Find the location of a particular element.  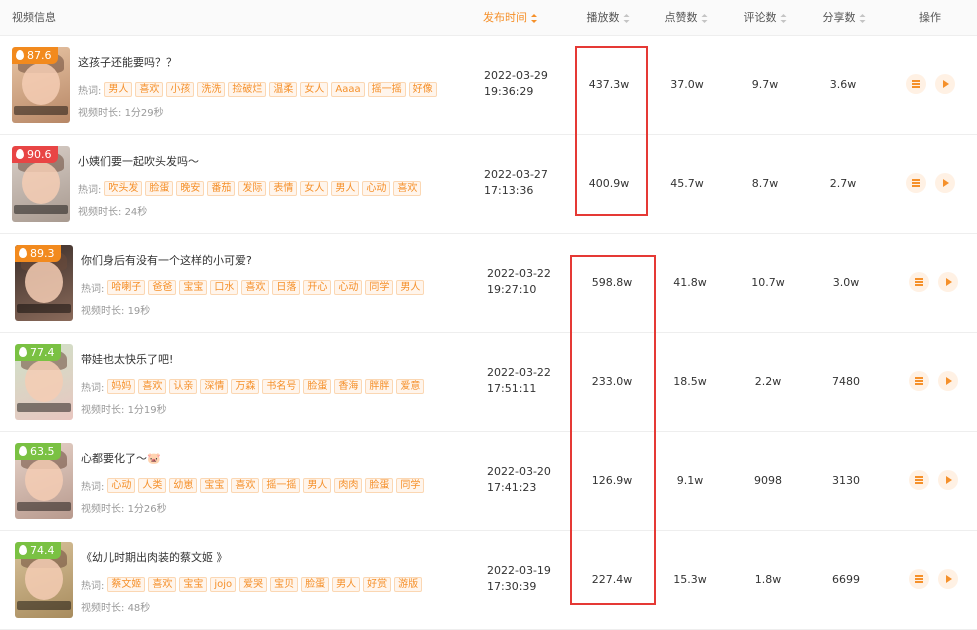

video-title: 带娃也太快乐了吧! is located at coordinates (127, 359).